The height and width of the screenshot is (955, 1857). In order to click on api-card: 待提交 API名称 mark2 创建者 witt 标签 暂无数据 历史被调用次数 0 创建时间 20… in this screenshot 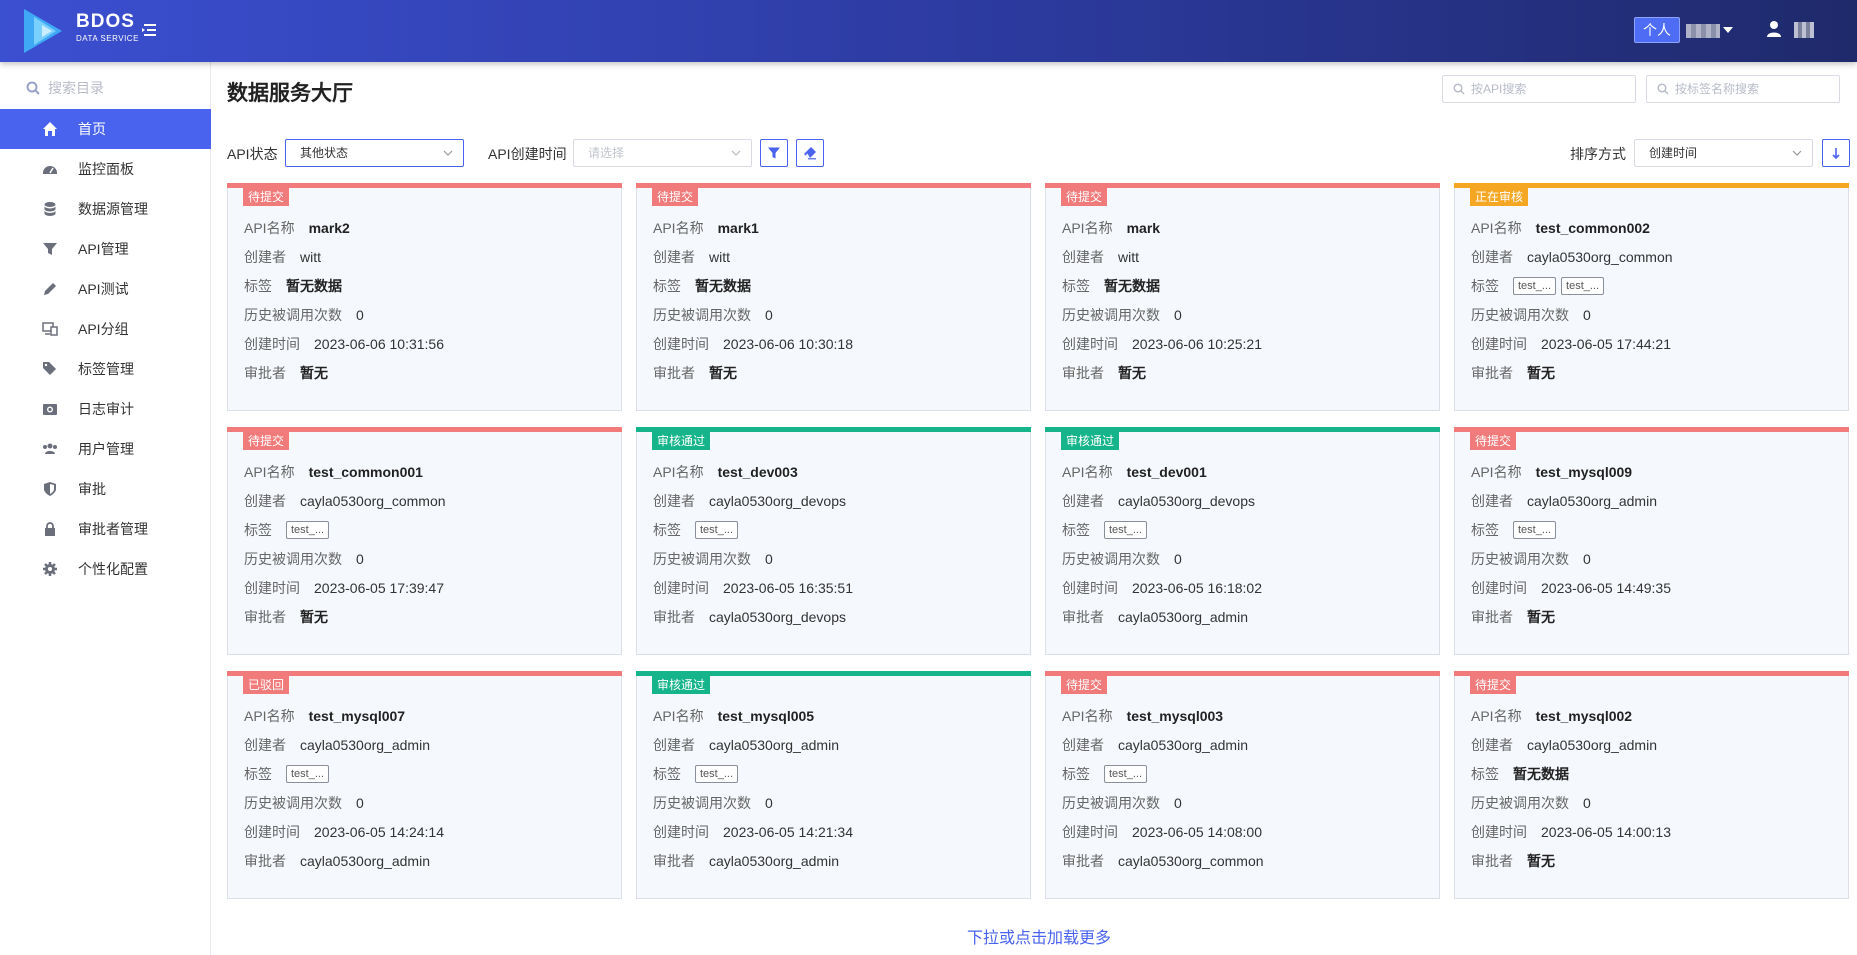, I will do `click(424, 297)`.